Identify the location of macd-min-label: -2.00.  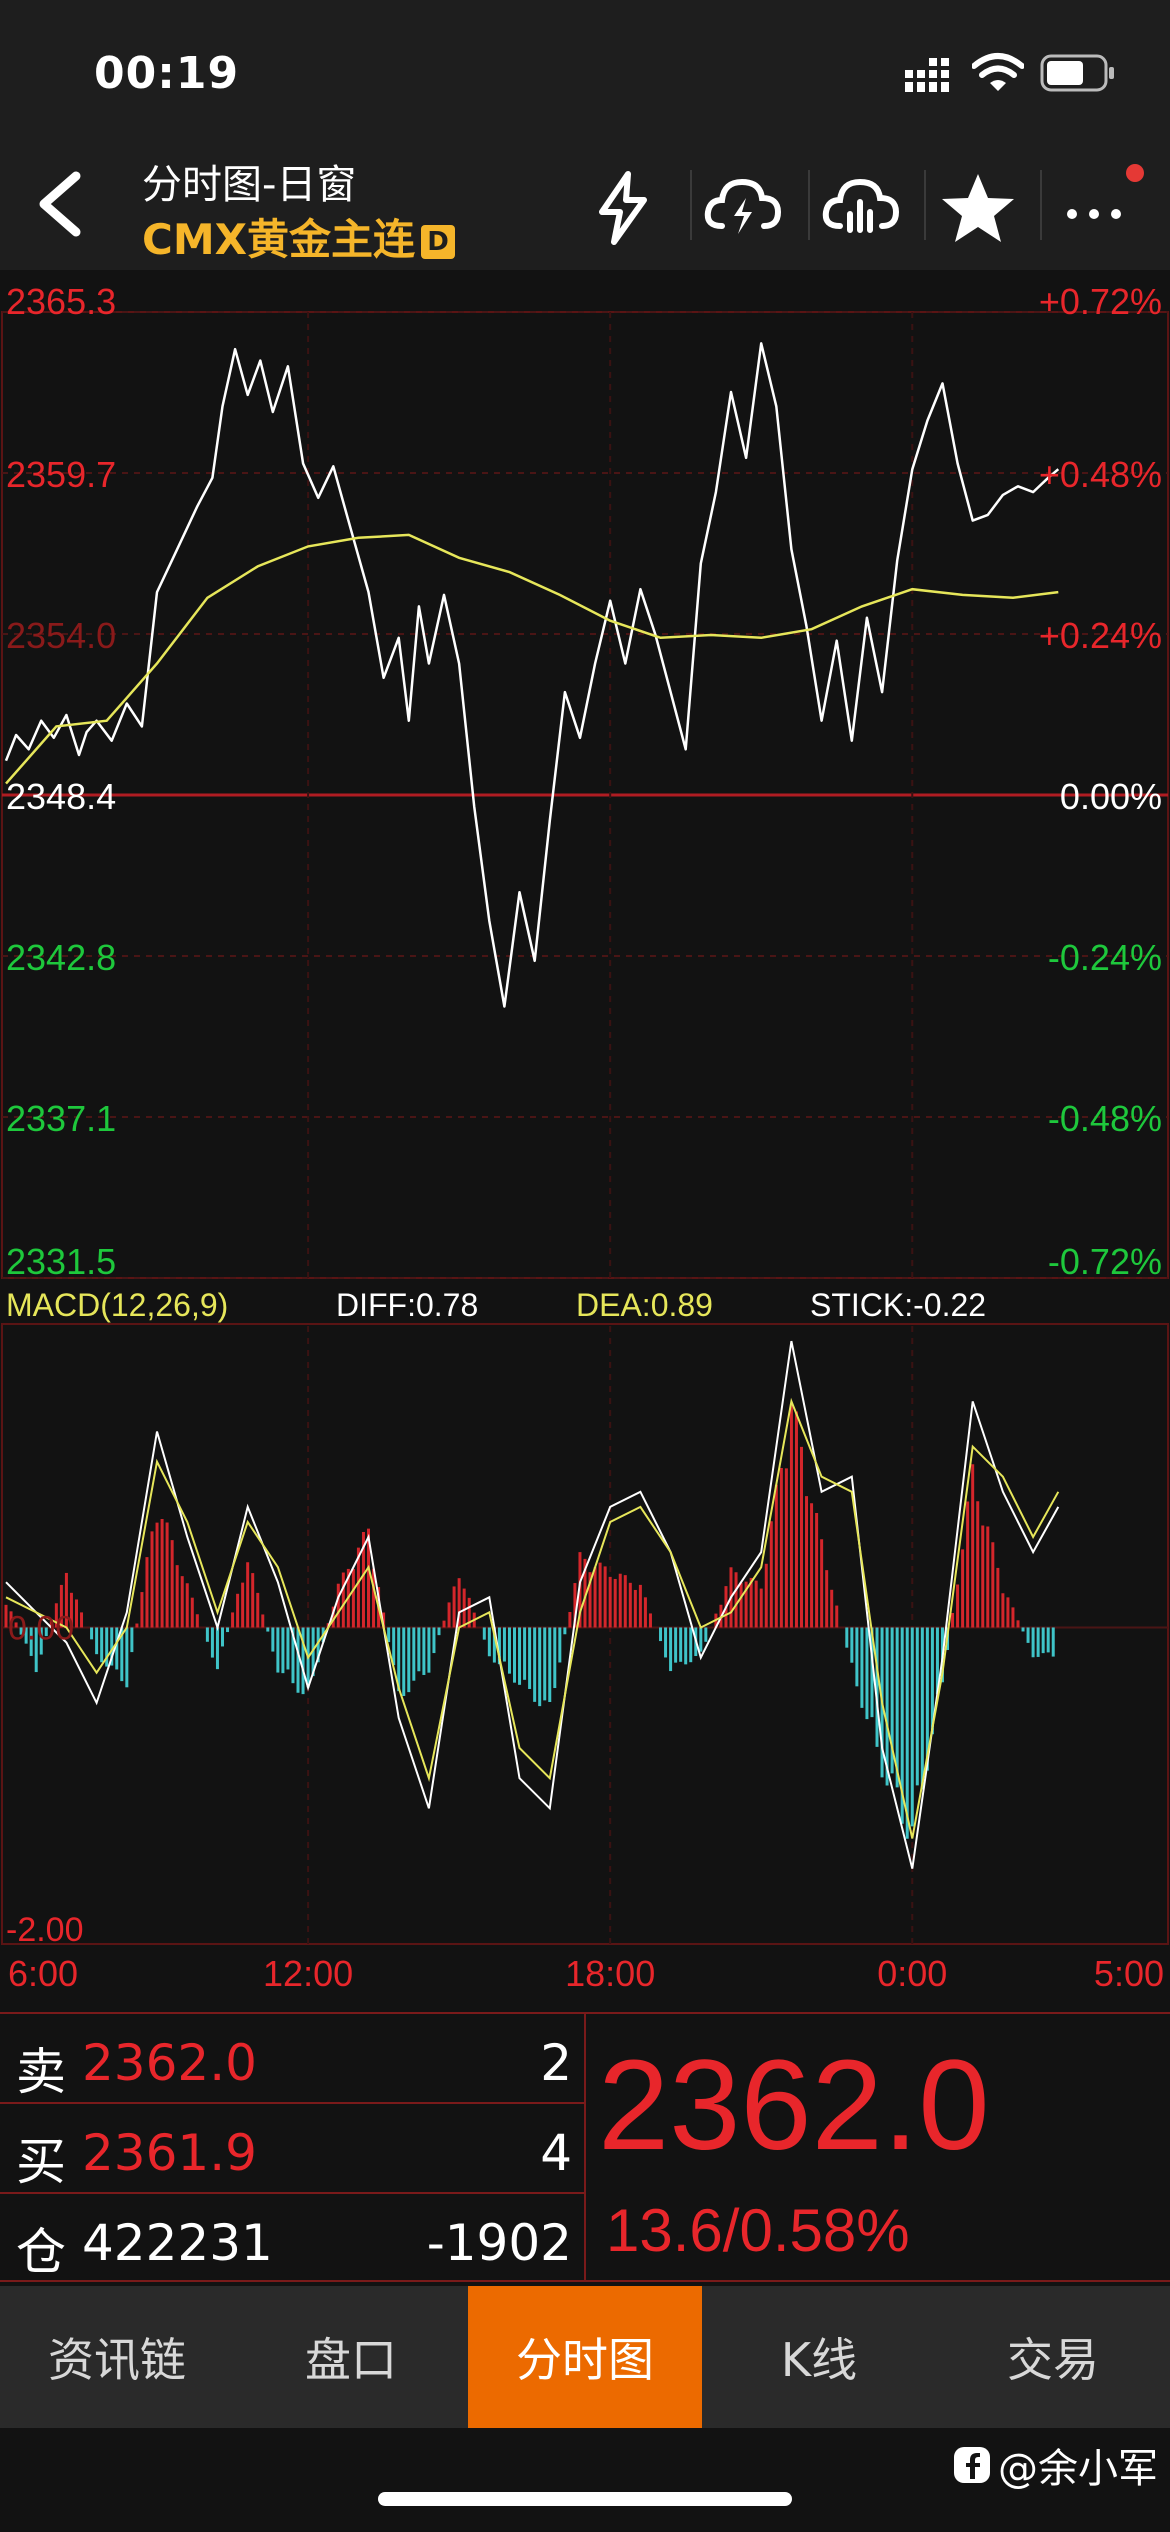
(45, 1930).